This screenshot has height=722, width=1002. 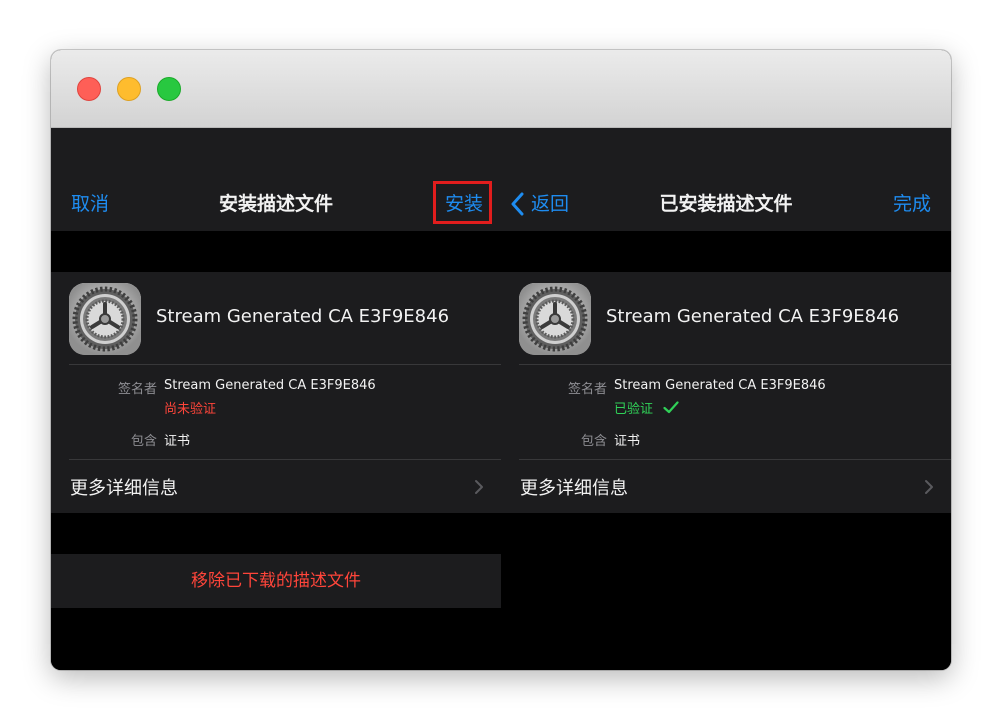 I want to click on verification-status: 尚未验证, so click(x=190, y=409).